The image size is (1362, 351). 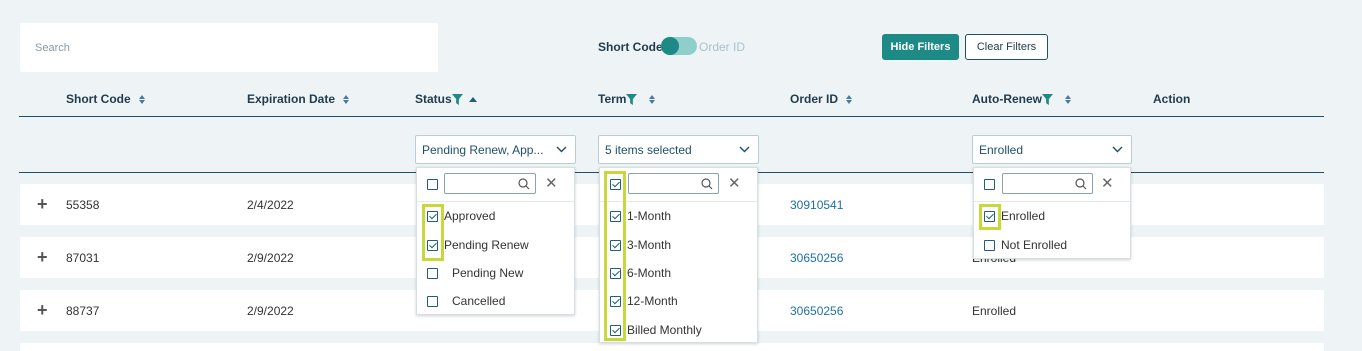 What do you see at coordinates (612, 99) in the screenshot?
I see `column-label-term: Term` at bounding box center [612, 99].